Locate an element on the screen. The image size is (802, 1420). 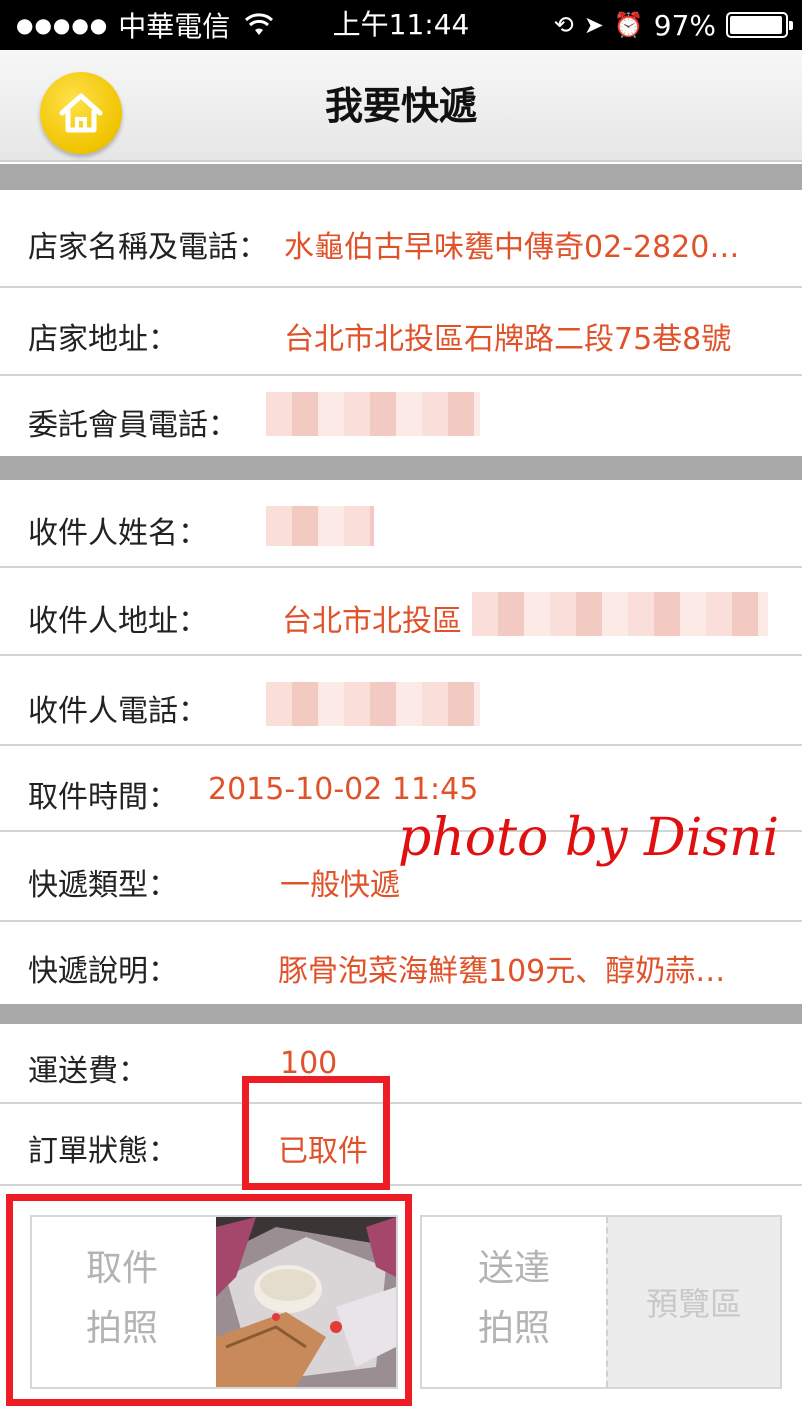
pickup-time-value: 2015-10-02 11:45 is located at coordinates (408, 789).